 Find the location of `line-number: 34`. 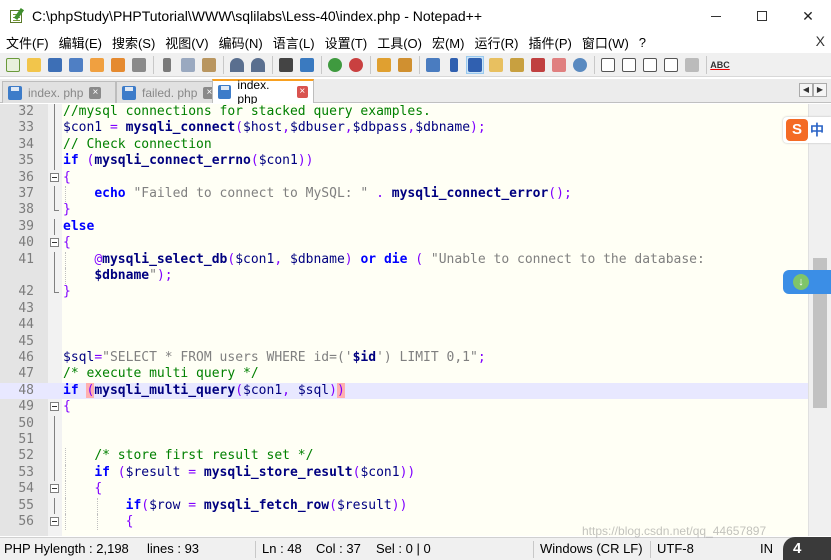

line-number: 34 is located at coordinates (26, 144).